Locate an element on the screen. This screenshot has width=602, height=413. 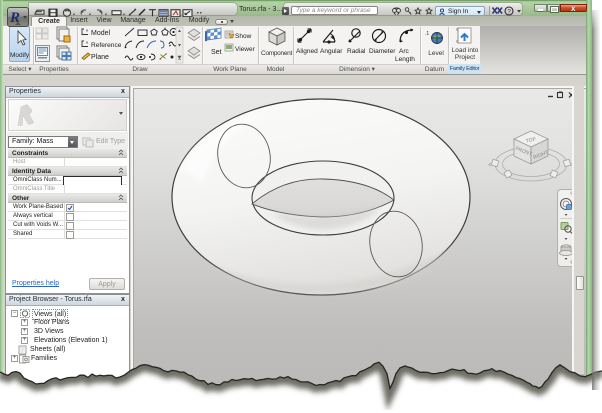
svg-text: Plane is located at coordinates (100, 57).